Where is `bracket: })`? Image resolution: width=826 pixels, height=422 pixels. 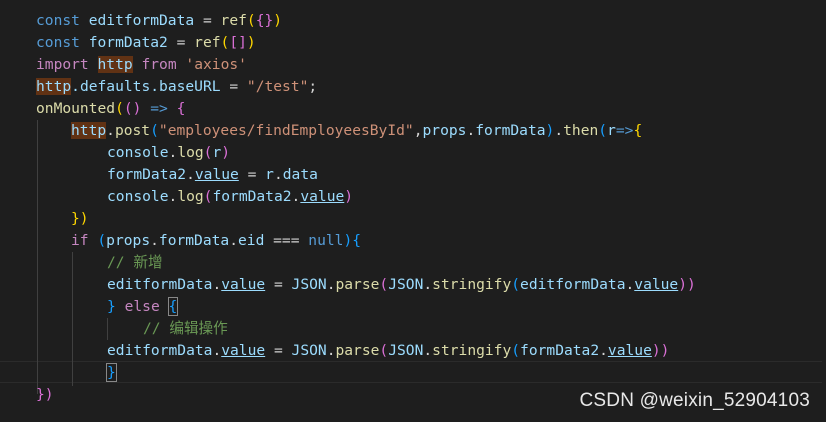
bracket: }) is located at coordinates (80, 218).